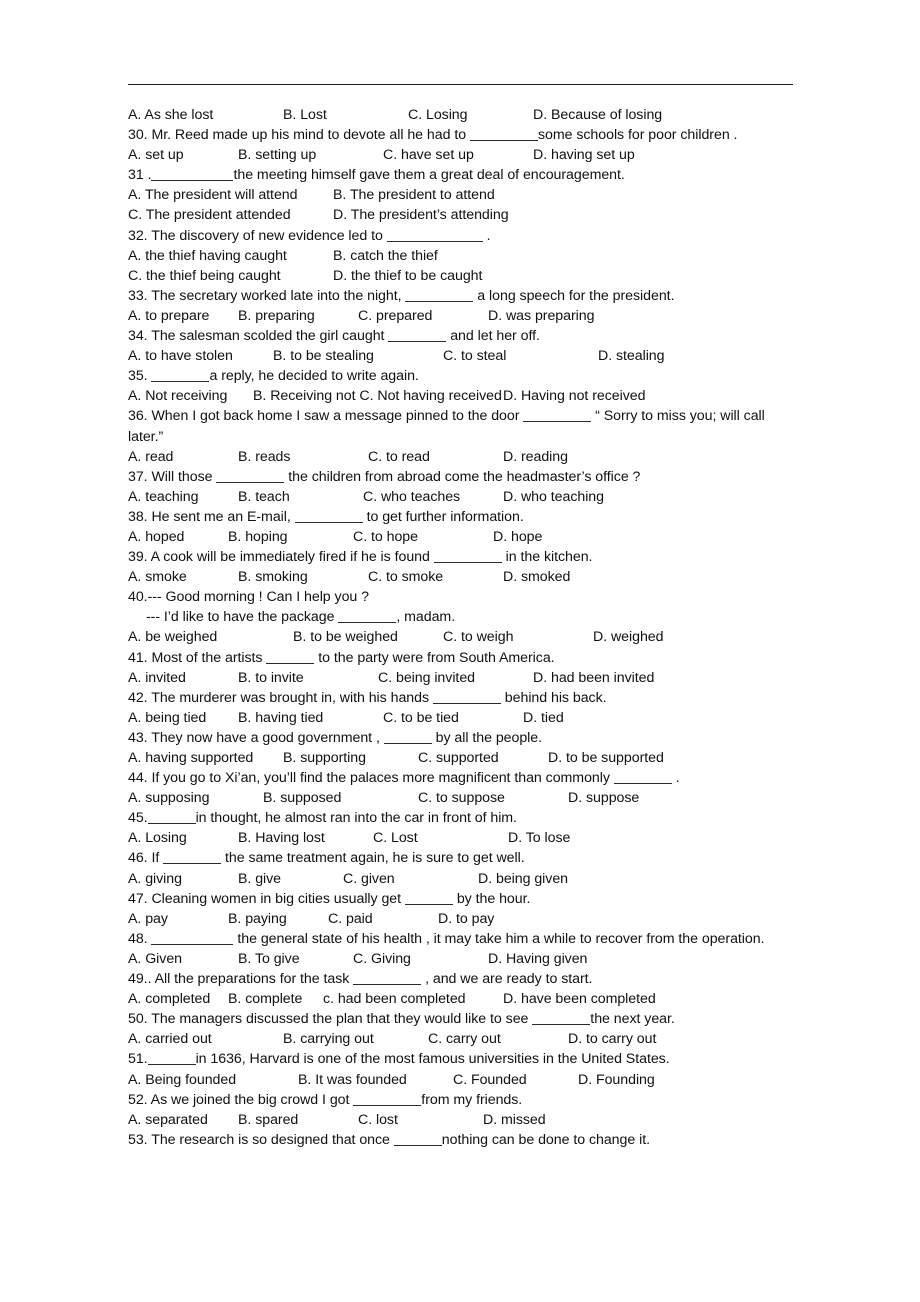 The image size is (920, 1302). What do you see at coordinates (543, 718) in the screenshot?
I see `option-choice: D. tied` at bounding box center [543, 718].